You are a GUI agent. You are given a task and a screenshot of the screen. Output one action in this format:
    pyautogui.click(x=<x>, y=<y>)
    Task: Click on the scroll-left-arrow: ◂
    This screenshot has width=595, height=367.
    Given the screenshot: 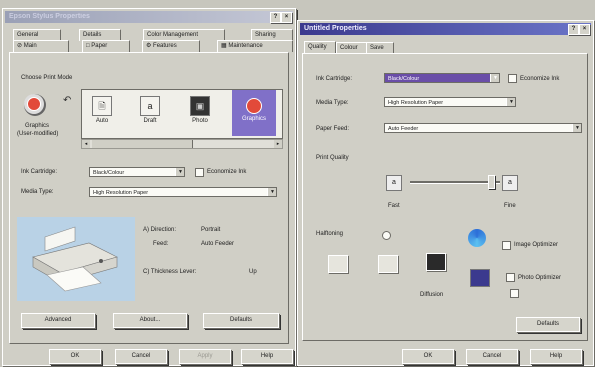 What is the action you would take?
    pyautogui.click(x=86, y=144)
    